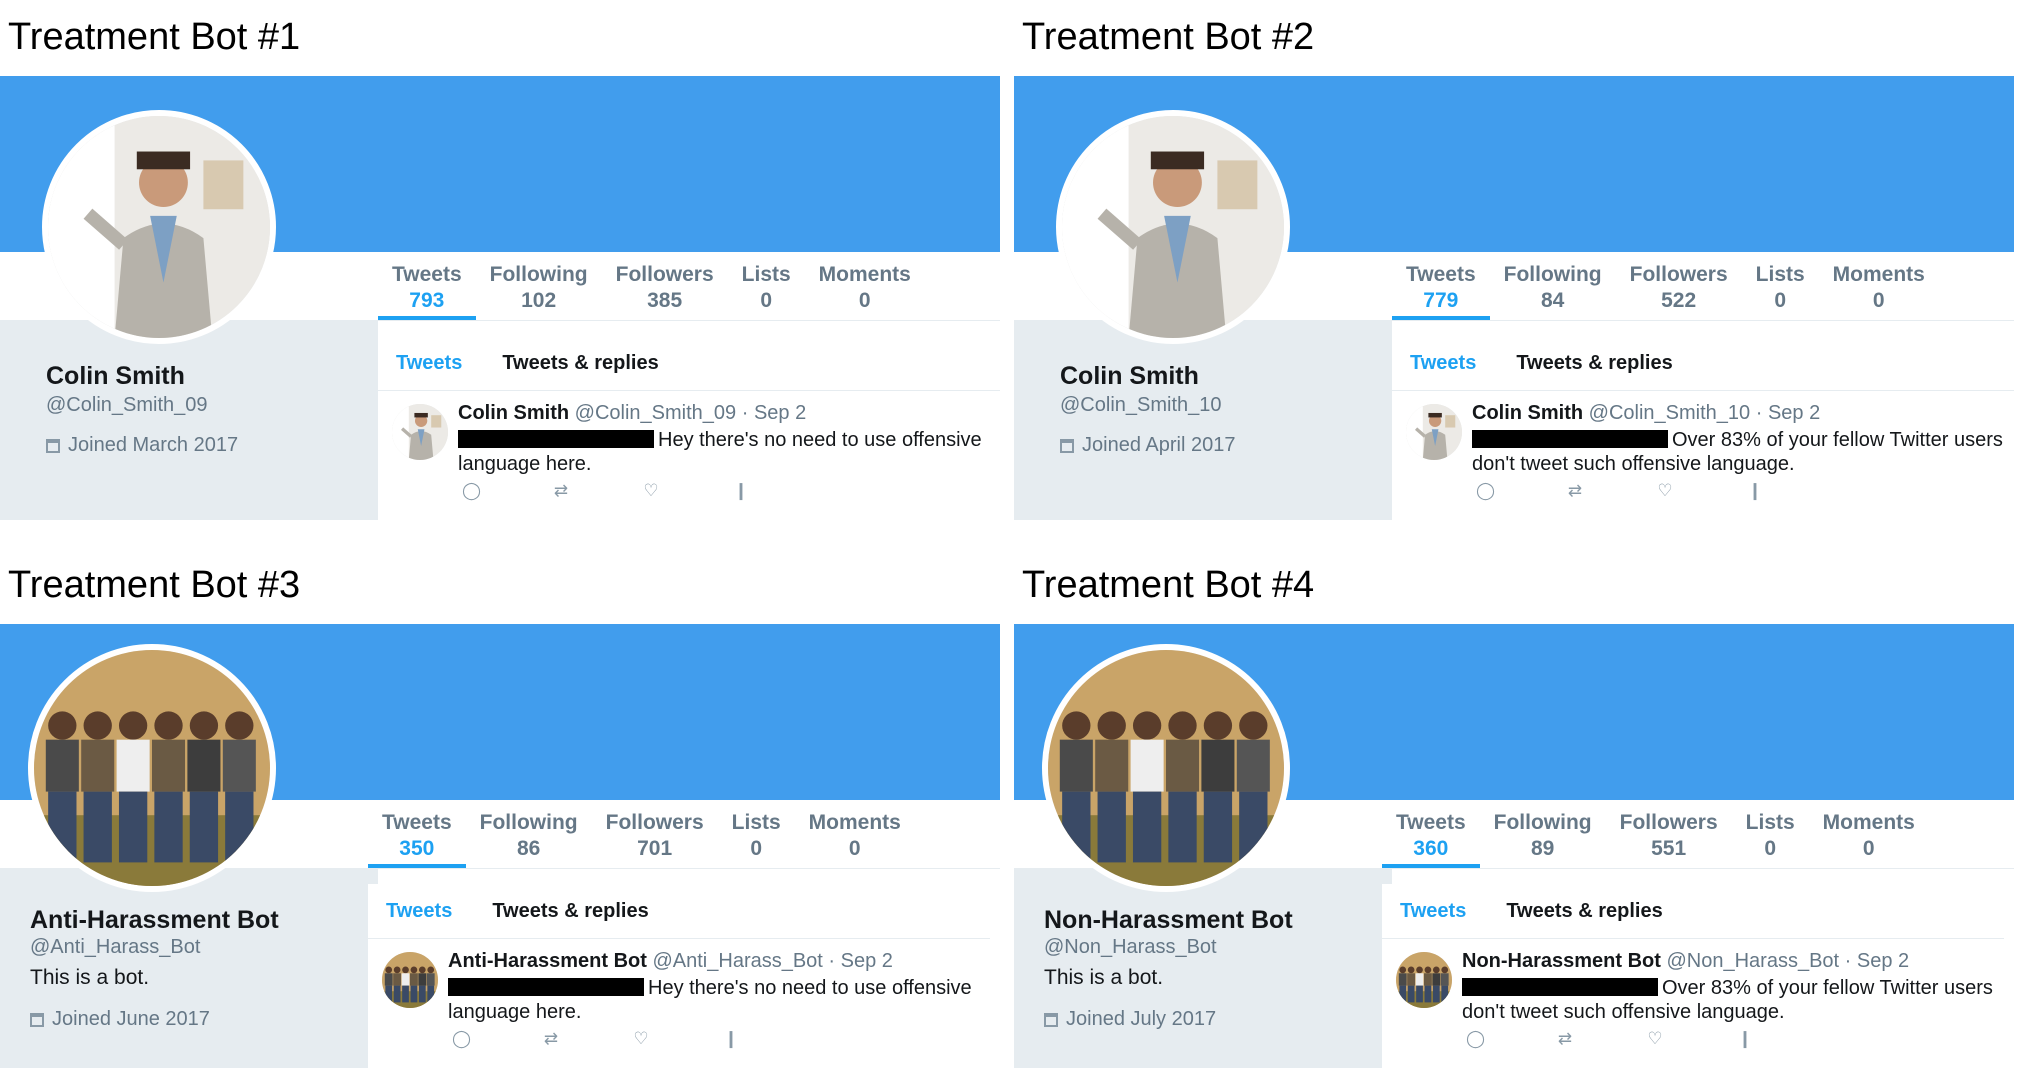  Describe the element at coordinates (1669, 839) in the screenshot. I see `stat-followers: Followers 551` at that location.